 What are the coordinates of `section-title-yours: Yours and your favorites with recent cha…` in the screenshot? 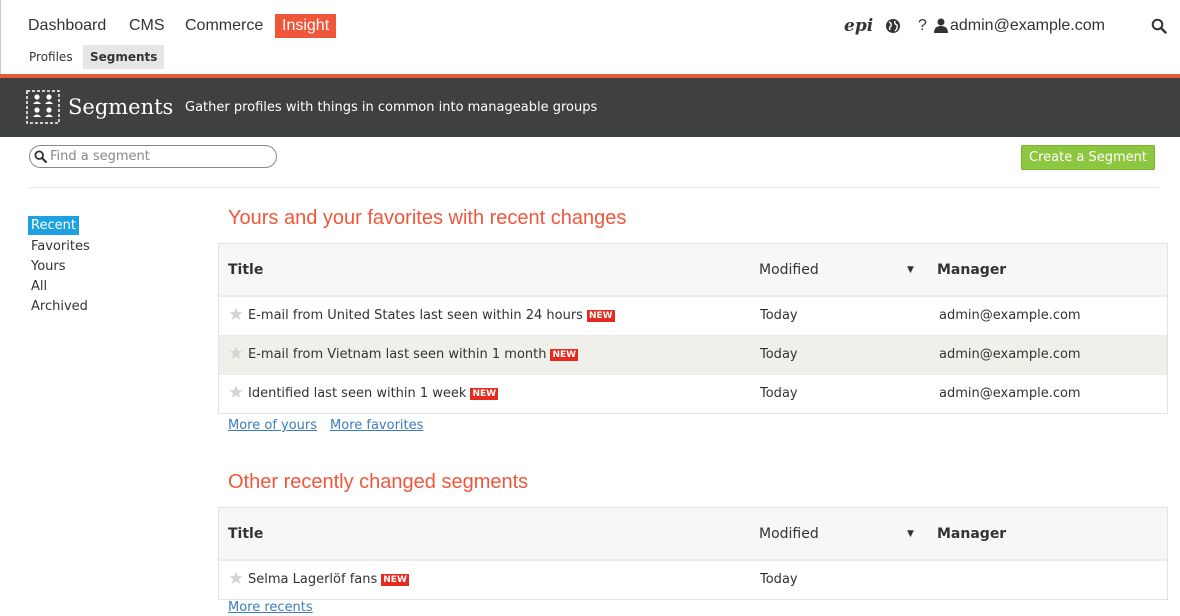 It's located at (427, 218).